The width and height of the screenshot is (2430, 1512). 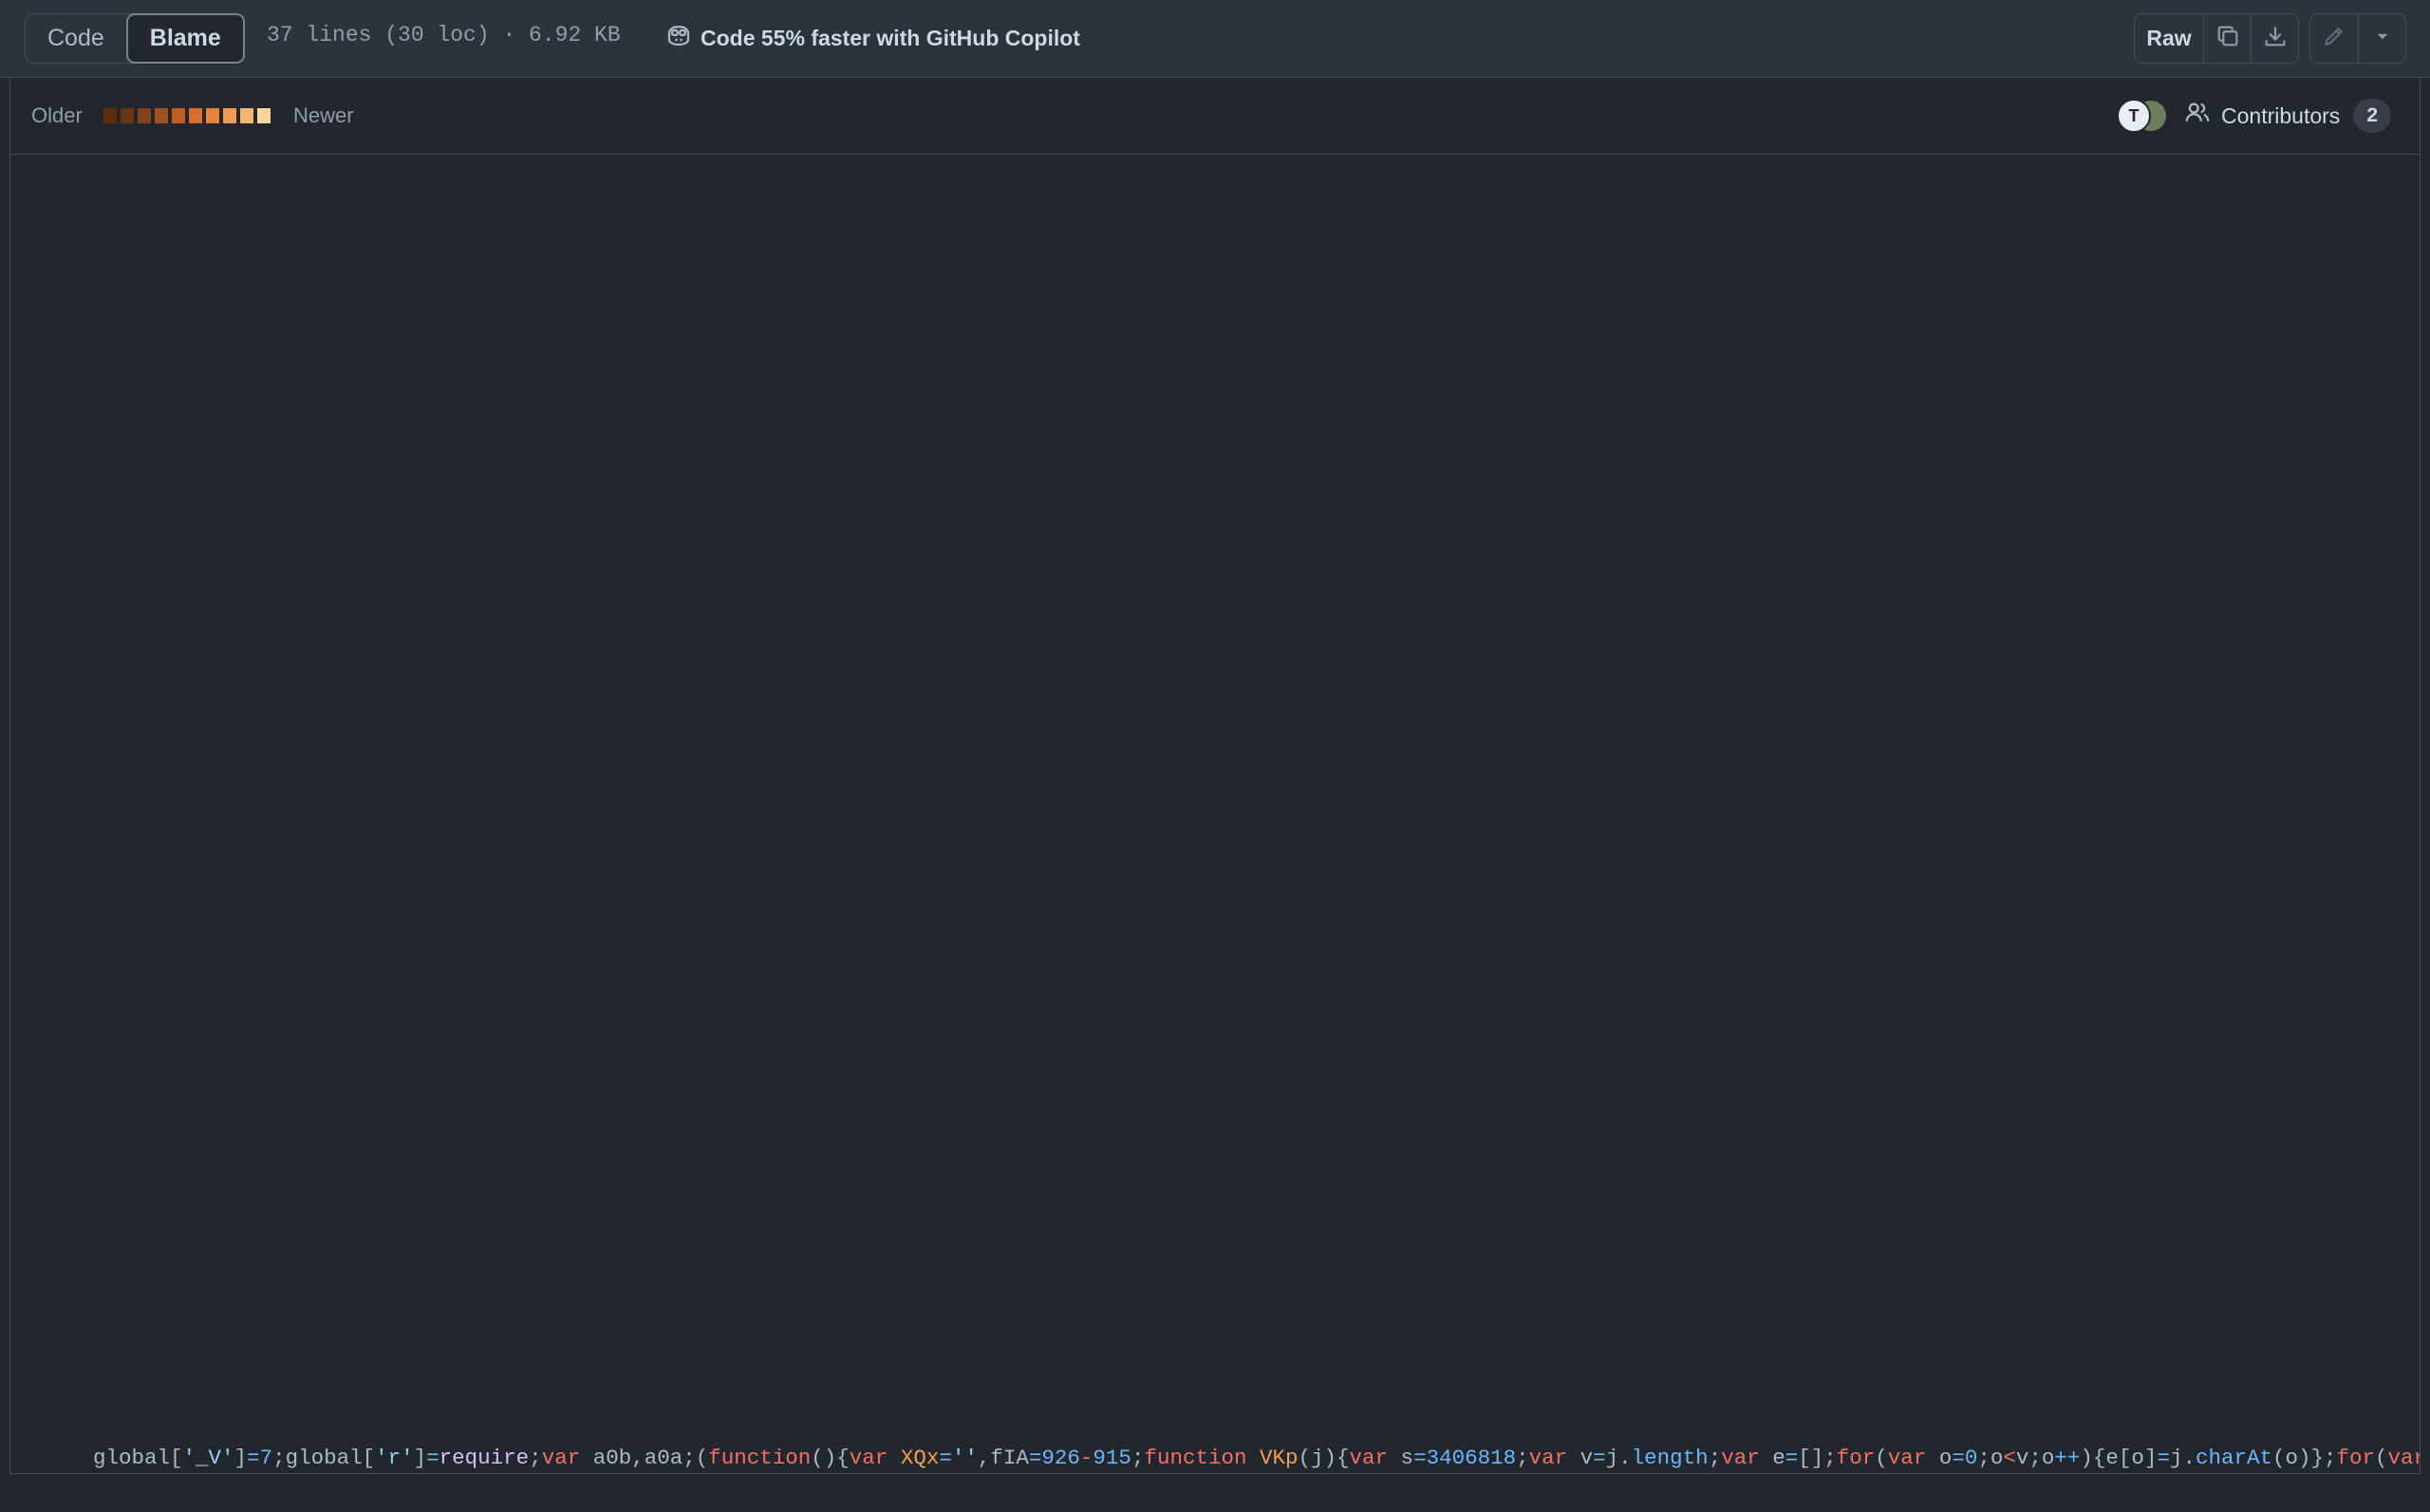 I want to click on code-token: ++, so click(x=2067, y=1458).